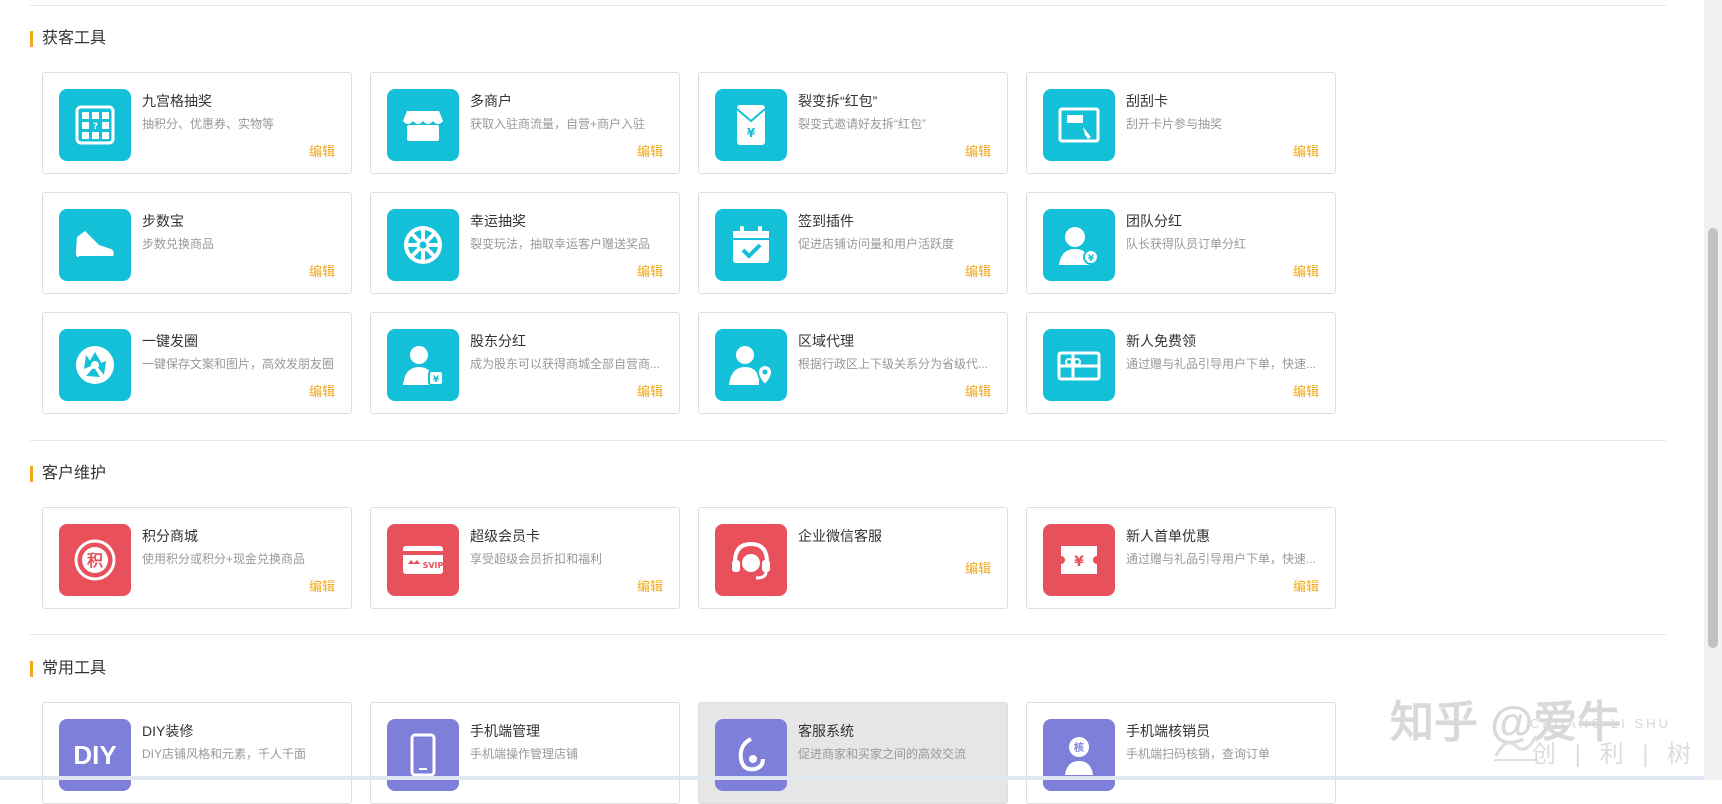  I want to click on card-shareholder-dividend: ¥ 股东分红 成为股东可以获得商城全部自营商... 编辑, so click(525, 363).